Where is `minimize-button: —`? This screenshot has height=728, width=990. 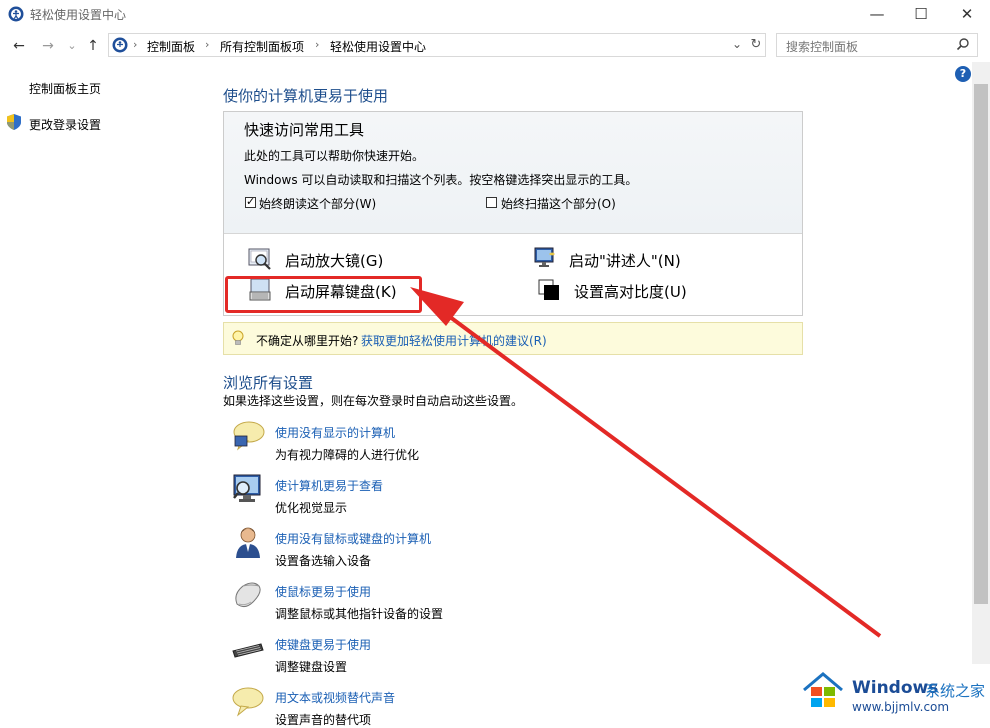 minimize-button: — is located at coordinates (877, 14).